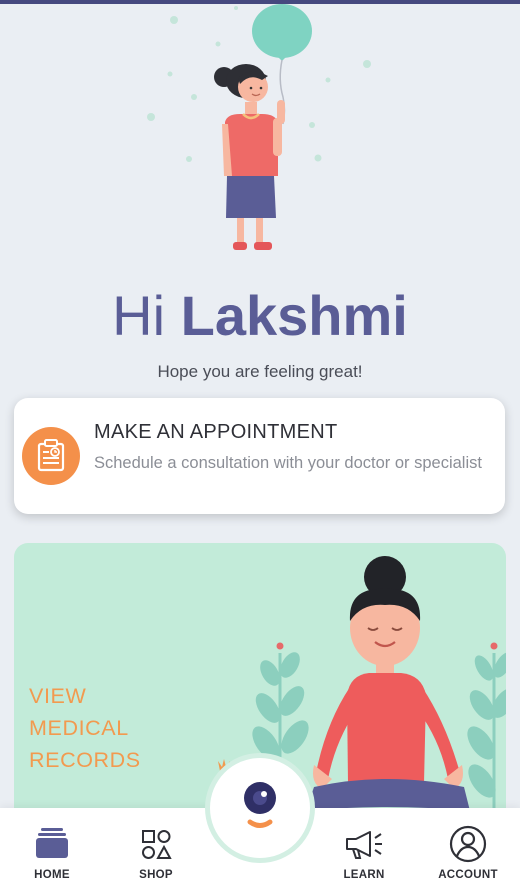  I want to click on home-icon, so click(52, 843).